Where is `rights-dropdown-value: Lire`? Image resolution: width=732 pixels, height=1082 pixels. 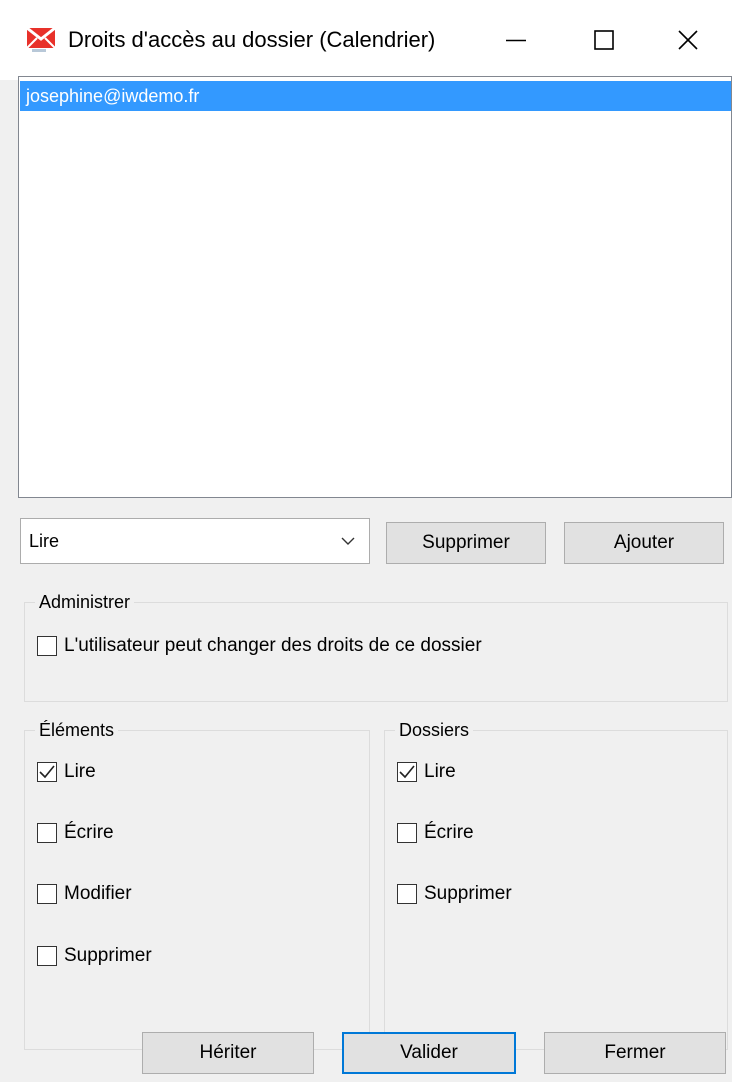 rights-dropdown-value: Lire is located at coordinates (44, 541).